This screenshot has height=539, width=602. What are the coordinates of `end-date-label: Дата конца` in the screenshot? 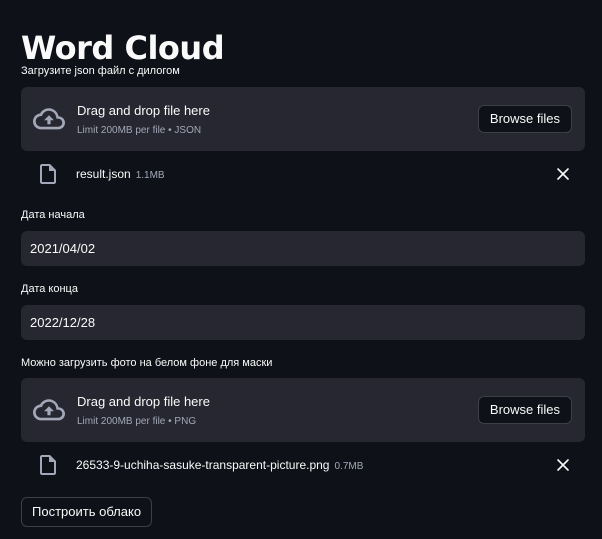 It's located at (49, 289).